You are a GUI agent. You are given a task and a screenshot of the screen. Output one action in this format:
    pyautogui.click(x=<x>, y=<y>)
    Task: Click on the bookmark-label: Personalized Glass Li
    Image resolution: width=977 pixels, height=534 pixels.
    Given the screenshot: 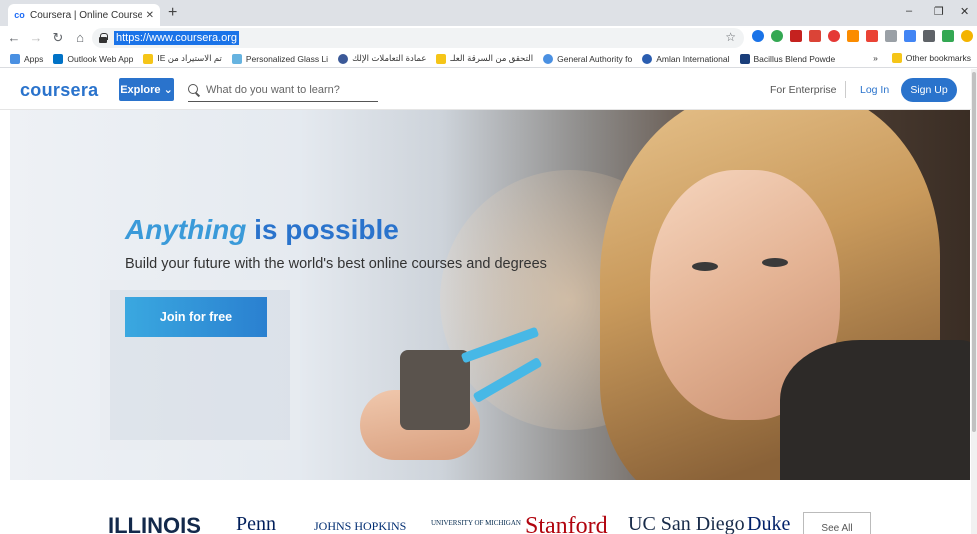 What is the action you would take?
    pyautogui.click(x=287, y=58)
    